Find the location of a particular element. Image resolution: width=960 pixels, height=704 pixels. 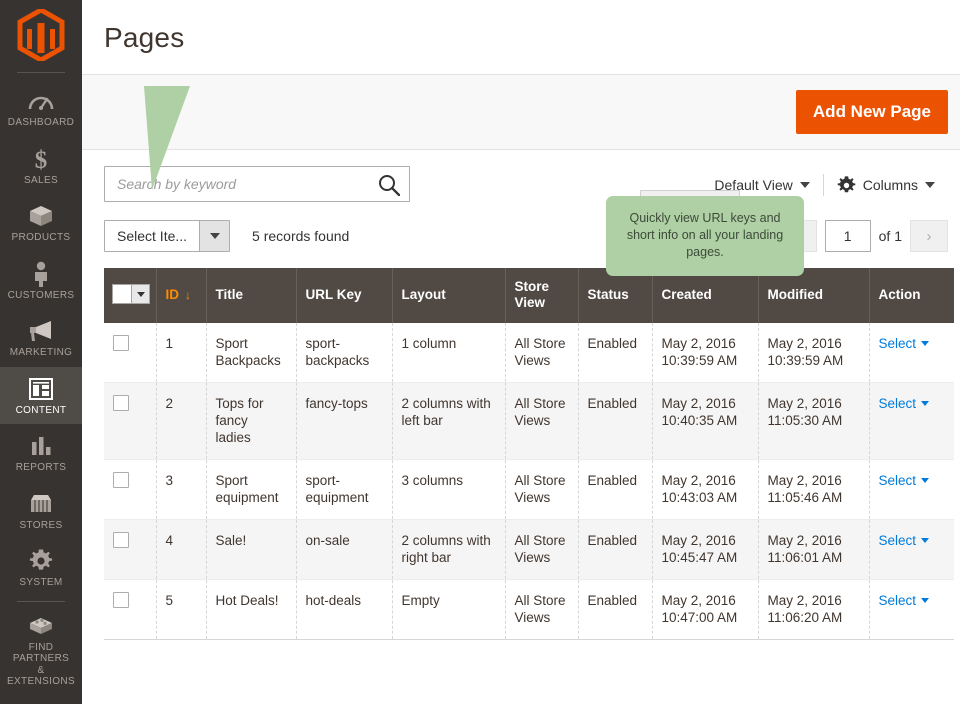

column-header-store-view: Store View is located at coordinates (542, 295).